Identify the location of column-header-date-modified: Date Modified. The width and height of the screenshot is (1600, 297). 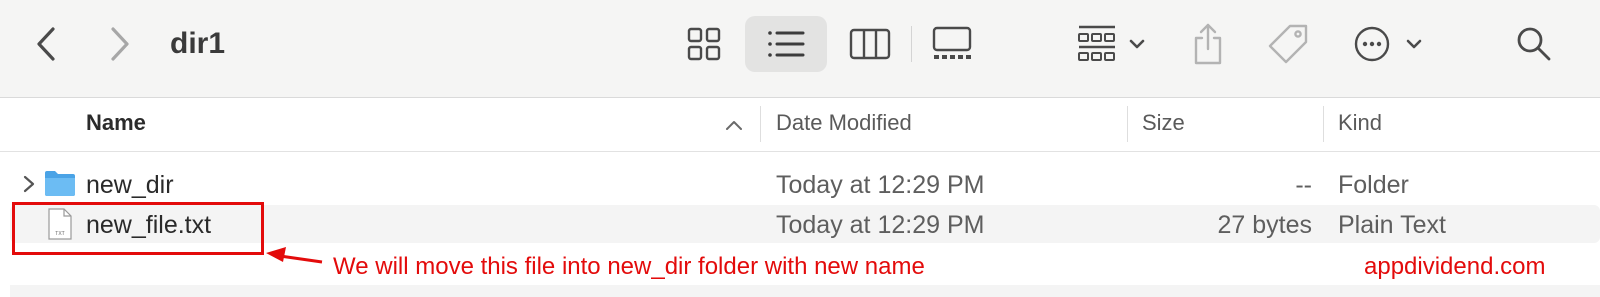
(844, 124).